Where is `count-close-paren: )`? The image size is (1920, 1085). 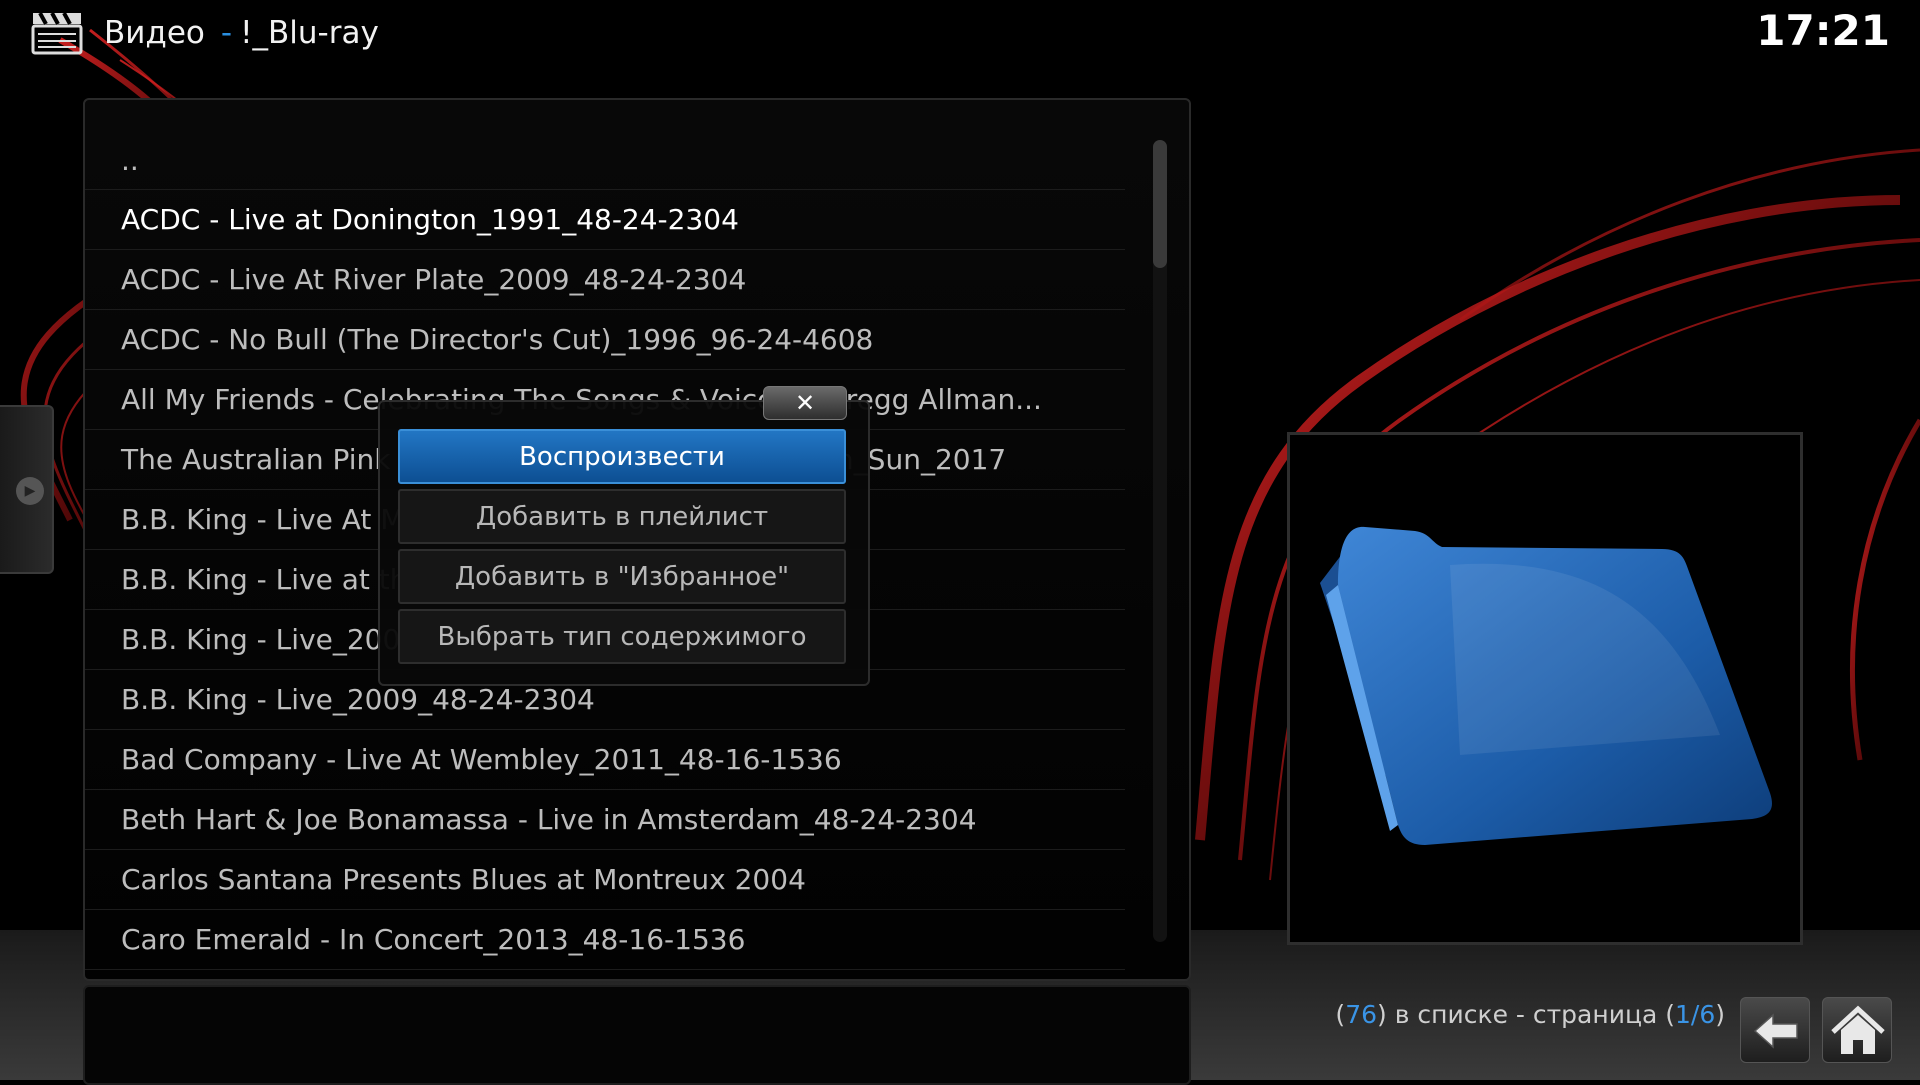
count-close-paren: ) is located at coordinates (1720, 1014).